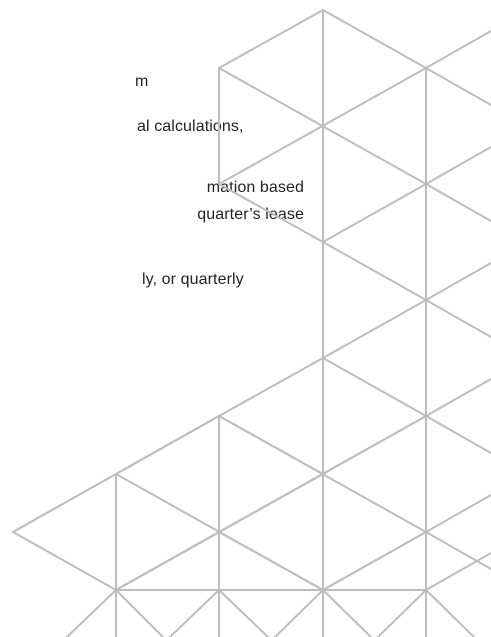  What do you see at coordinates (250, 214) in the screenshot?
I see `text-fragment-quarter-lease: quarter’s lease` at bounding box center [250, 214].